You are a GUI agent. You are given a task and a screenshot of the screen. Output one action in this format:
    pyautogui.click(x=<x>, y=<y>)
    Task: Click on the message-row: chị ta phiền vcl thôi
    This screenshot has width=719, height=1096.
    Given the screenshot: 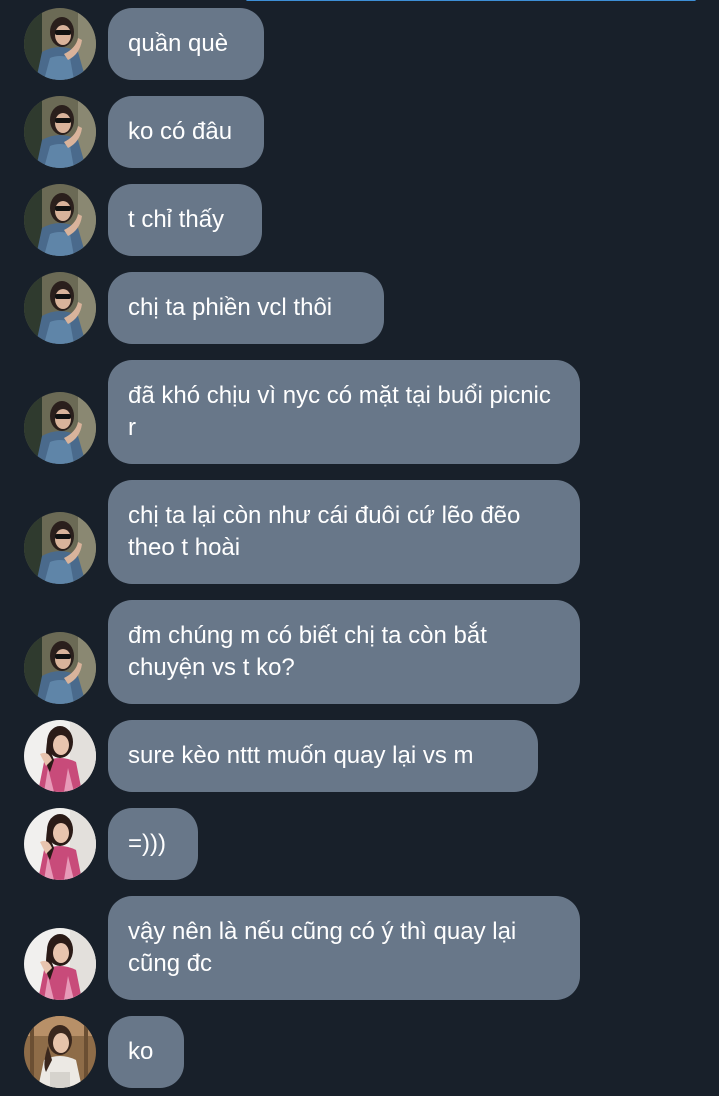 What is the action you would take?
    pyautogui.click(x=359, y=308)
    